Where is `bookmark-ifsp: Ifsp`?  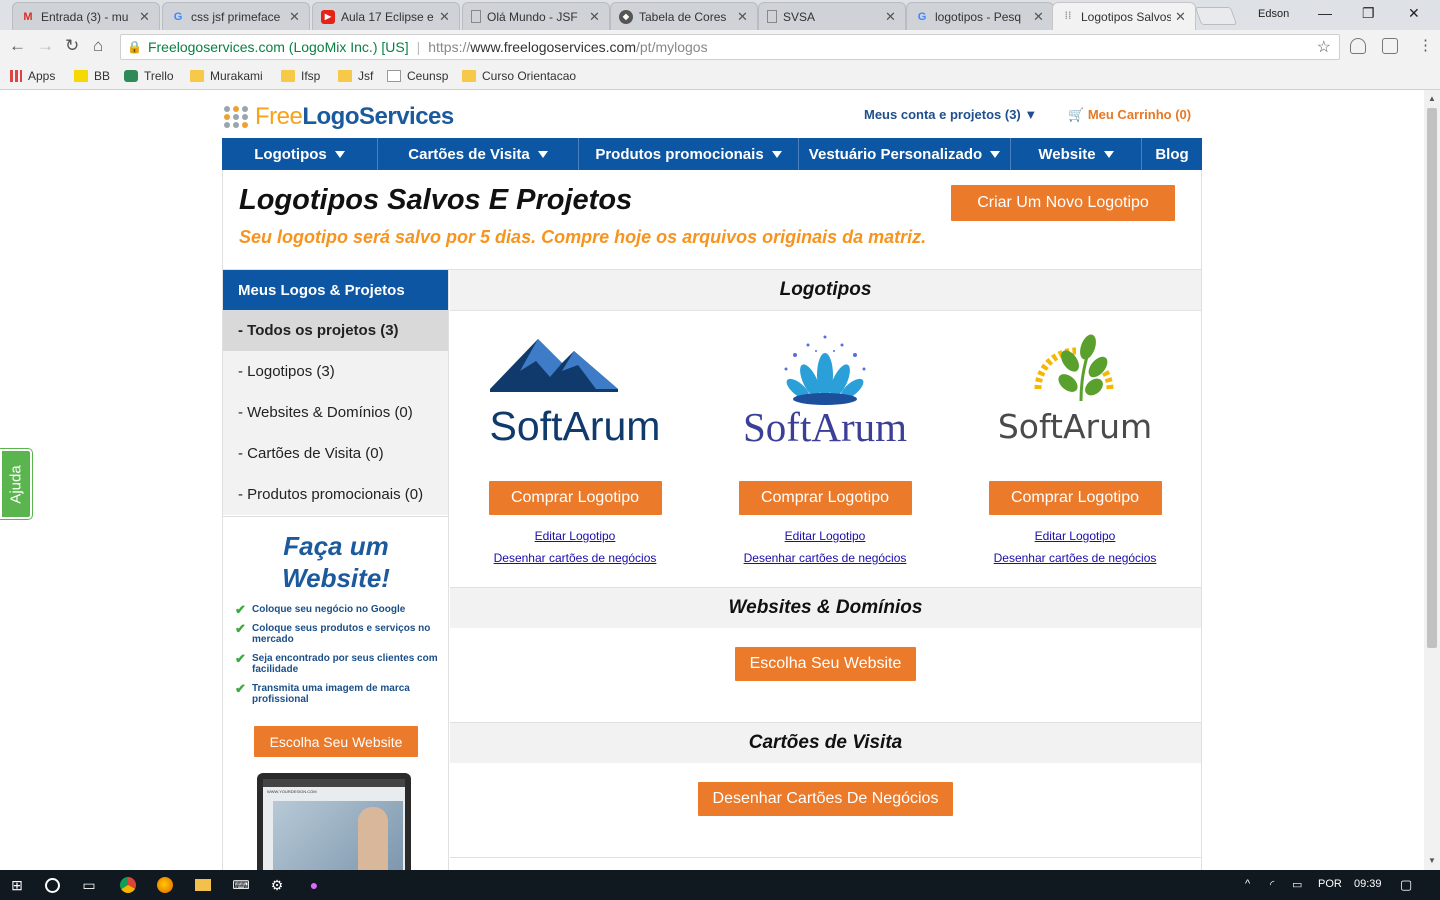 bookmark-ifsp: Ifsp is located at coordinates (300, 76).